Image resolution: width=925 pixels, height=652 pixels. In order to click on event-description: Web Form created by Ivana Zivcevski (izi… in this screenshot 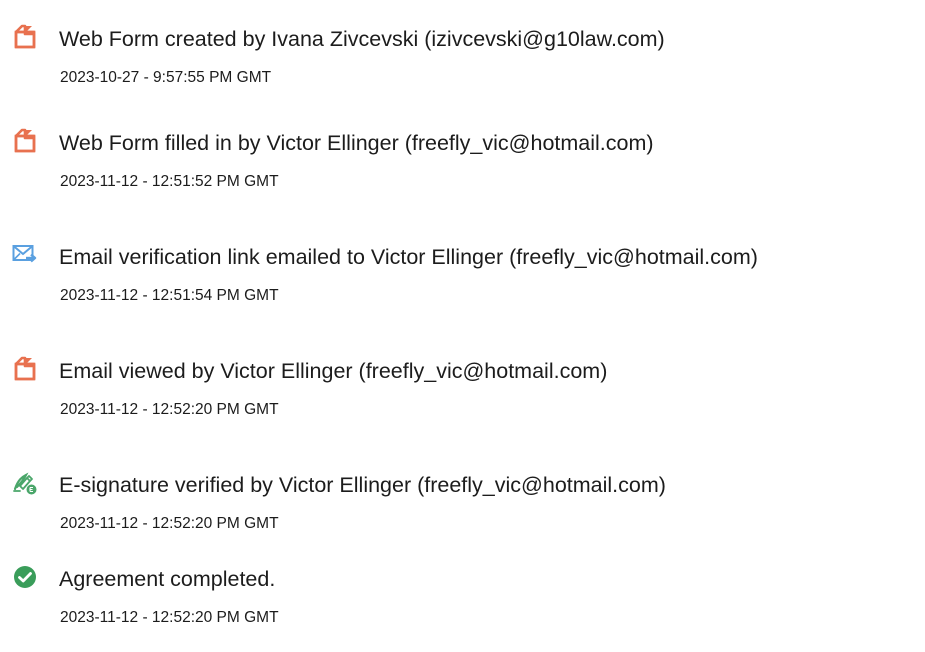, I will do `click(362, 39)`.